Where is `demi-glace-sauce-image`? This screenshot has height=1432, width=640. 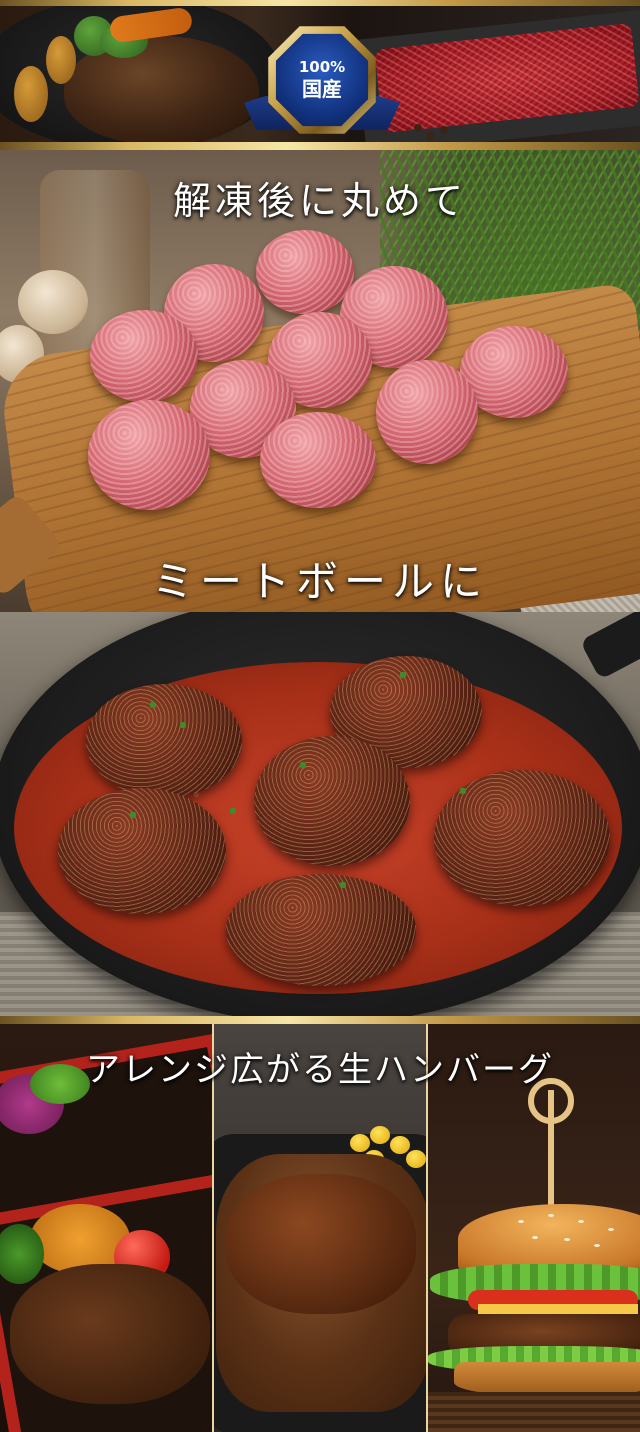 demi-glace-sauce-image is located at coordinates (321, 1244).